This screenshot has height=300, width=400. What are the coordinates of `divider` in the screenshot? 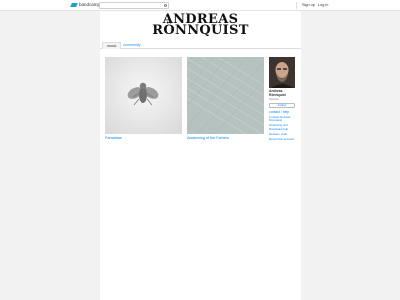 It's located at (296, 5).